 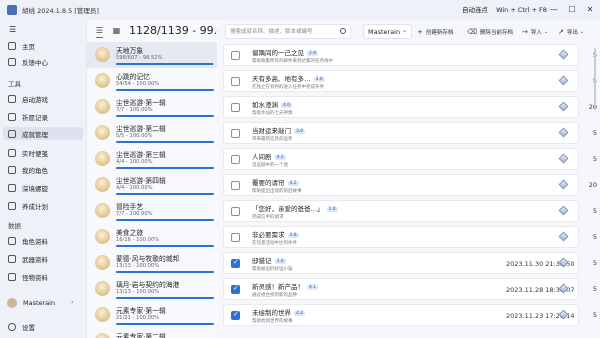 What do you see at coordinates (152, 159) in the screenshot?
I see `category-item: 尘世巡游·第三辑 4/4 - 100.00%` at bounding box center [152, 159].